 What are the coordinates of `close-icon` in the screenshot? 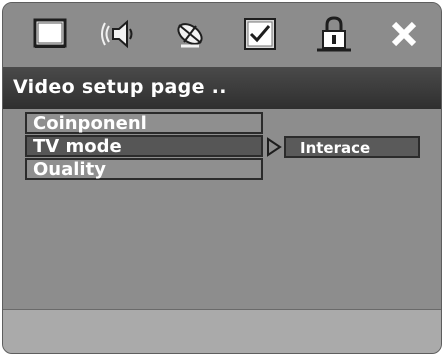 It's located at (404, 34).